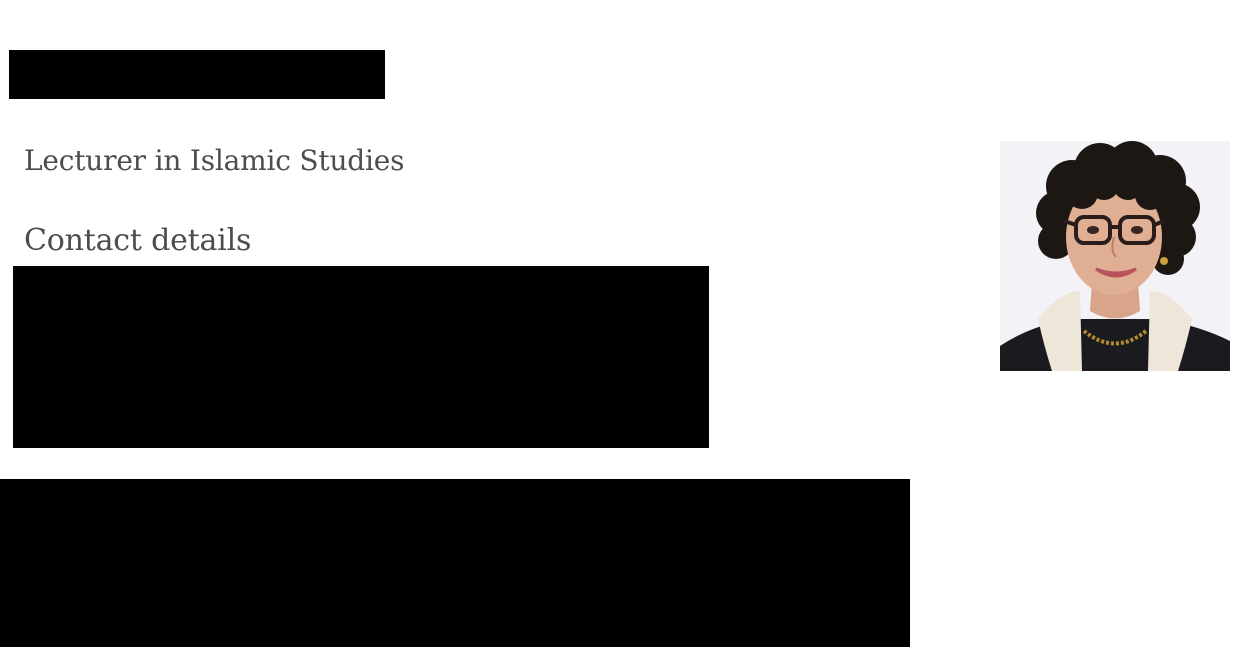 This screenshot has height=647, width=1238. I want to click on job-title: Lecturer in Islamic Studies, so click(214, 160).